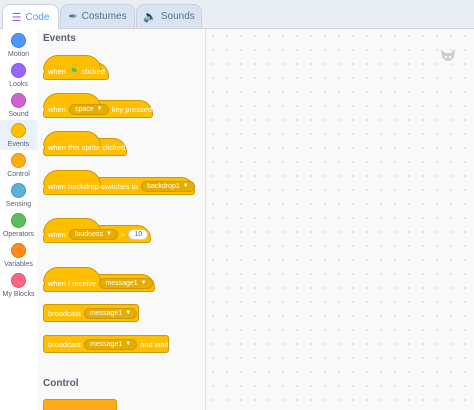 The height and width of the screenshot is (410, 474). What do you see at coordinates (80, 404) in the screenshot?
I see `control-block-partial` at bounding box center [80, 404].